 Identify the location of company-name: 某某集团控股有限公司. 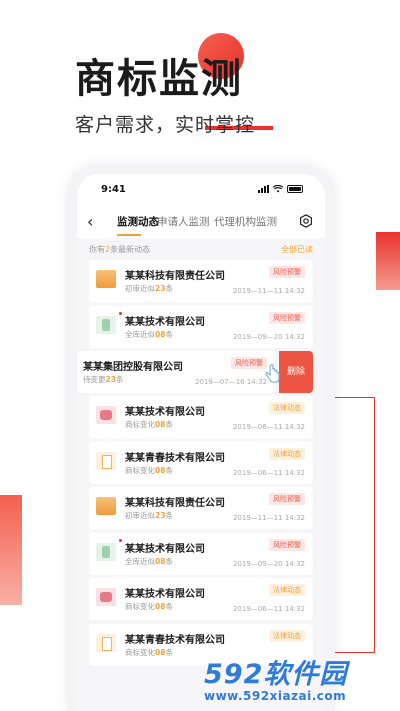
(133, 367).